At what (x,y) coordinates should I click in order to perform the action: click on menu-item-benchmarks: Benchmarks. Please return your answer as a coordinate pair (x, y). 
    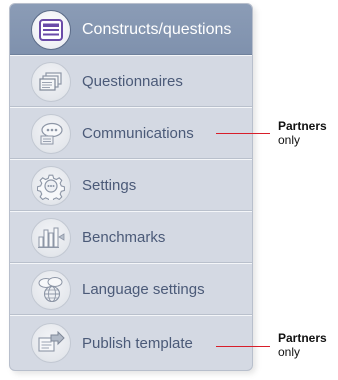
    Looking at the image, I should click on (131, 237).